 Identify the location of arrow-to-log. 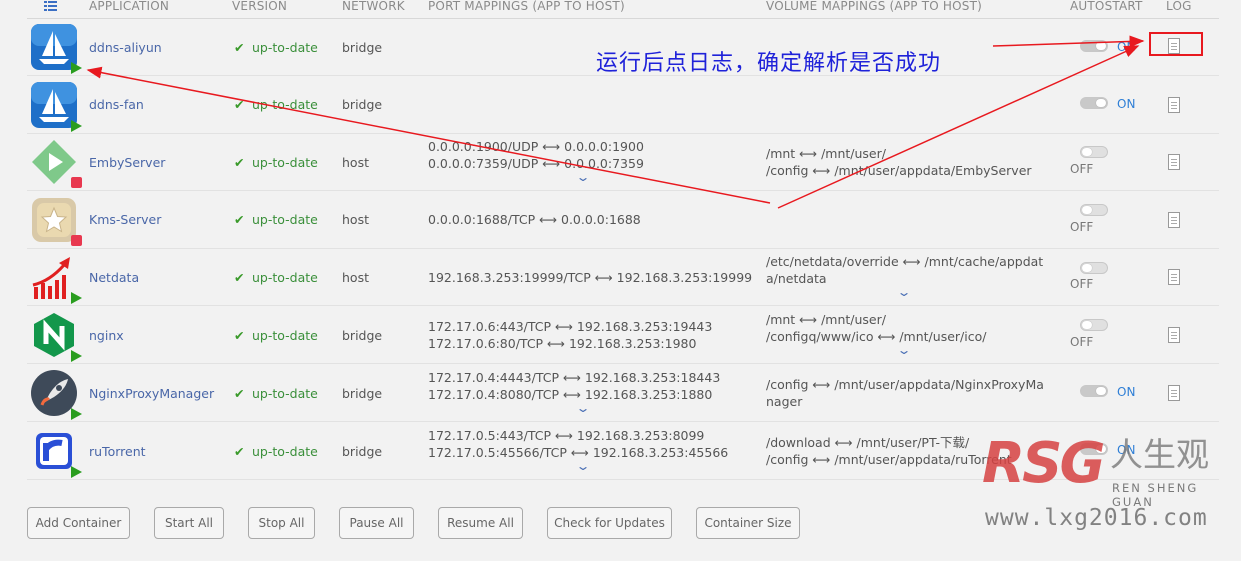
(1068, 41).